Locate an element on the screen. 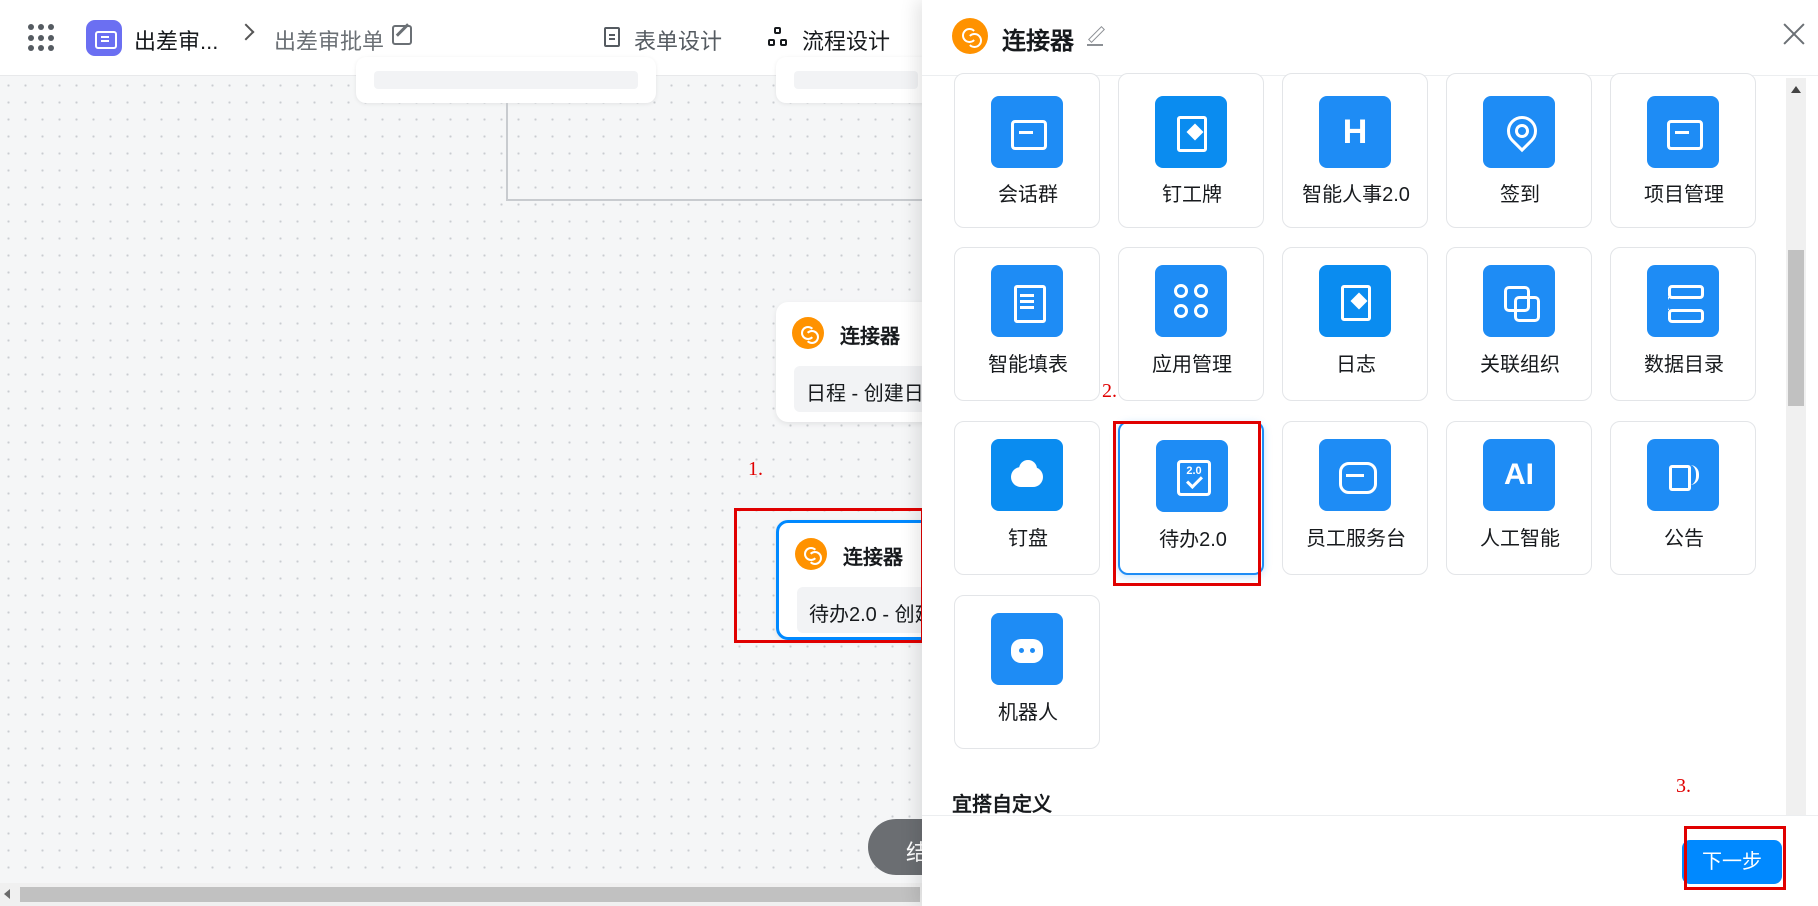 This screenshot has width=1818, height=906. chat-group-icon is located at coordinates (1027, 132).